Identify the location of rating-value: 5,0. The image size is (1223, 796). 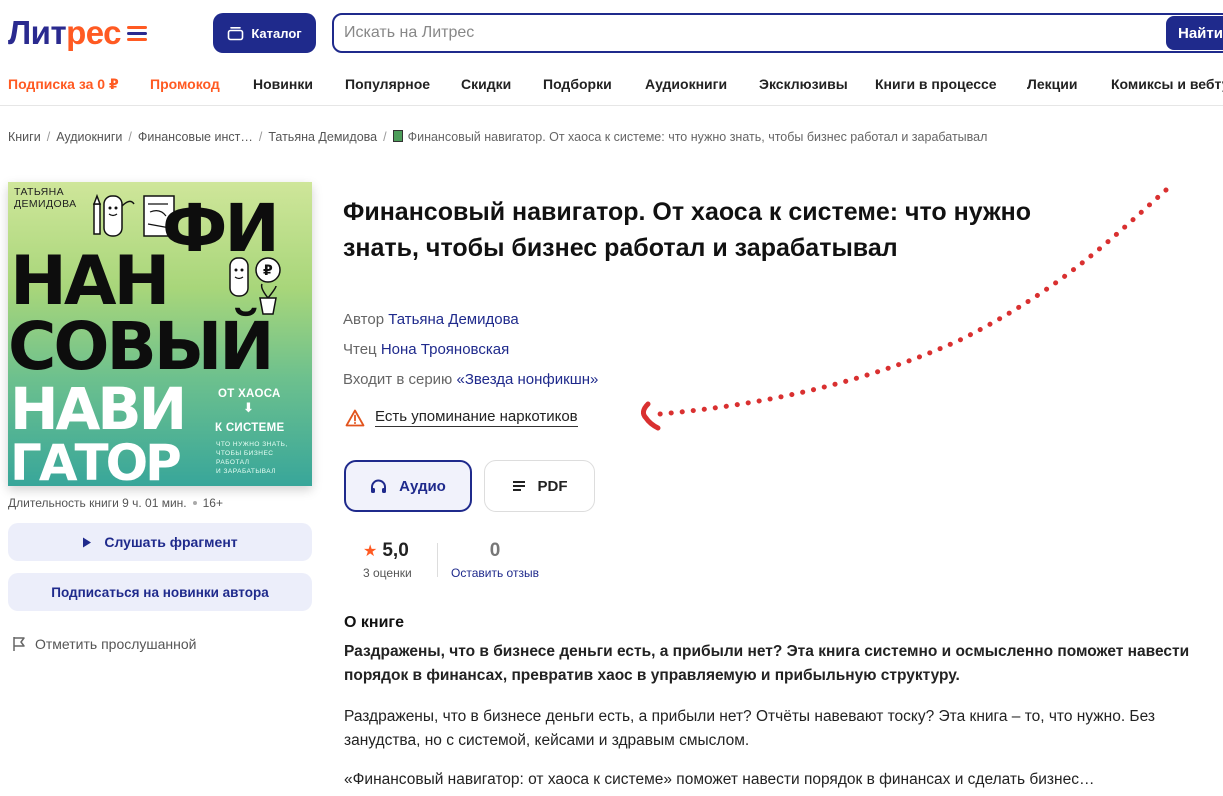
(395, 550).